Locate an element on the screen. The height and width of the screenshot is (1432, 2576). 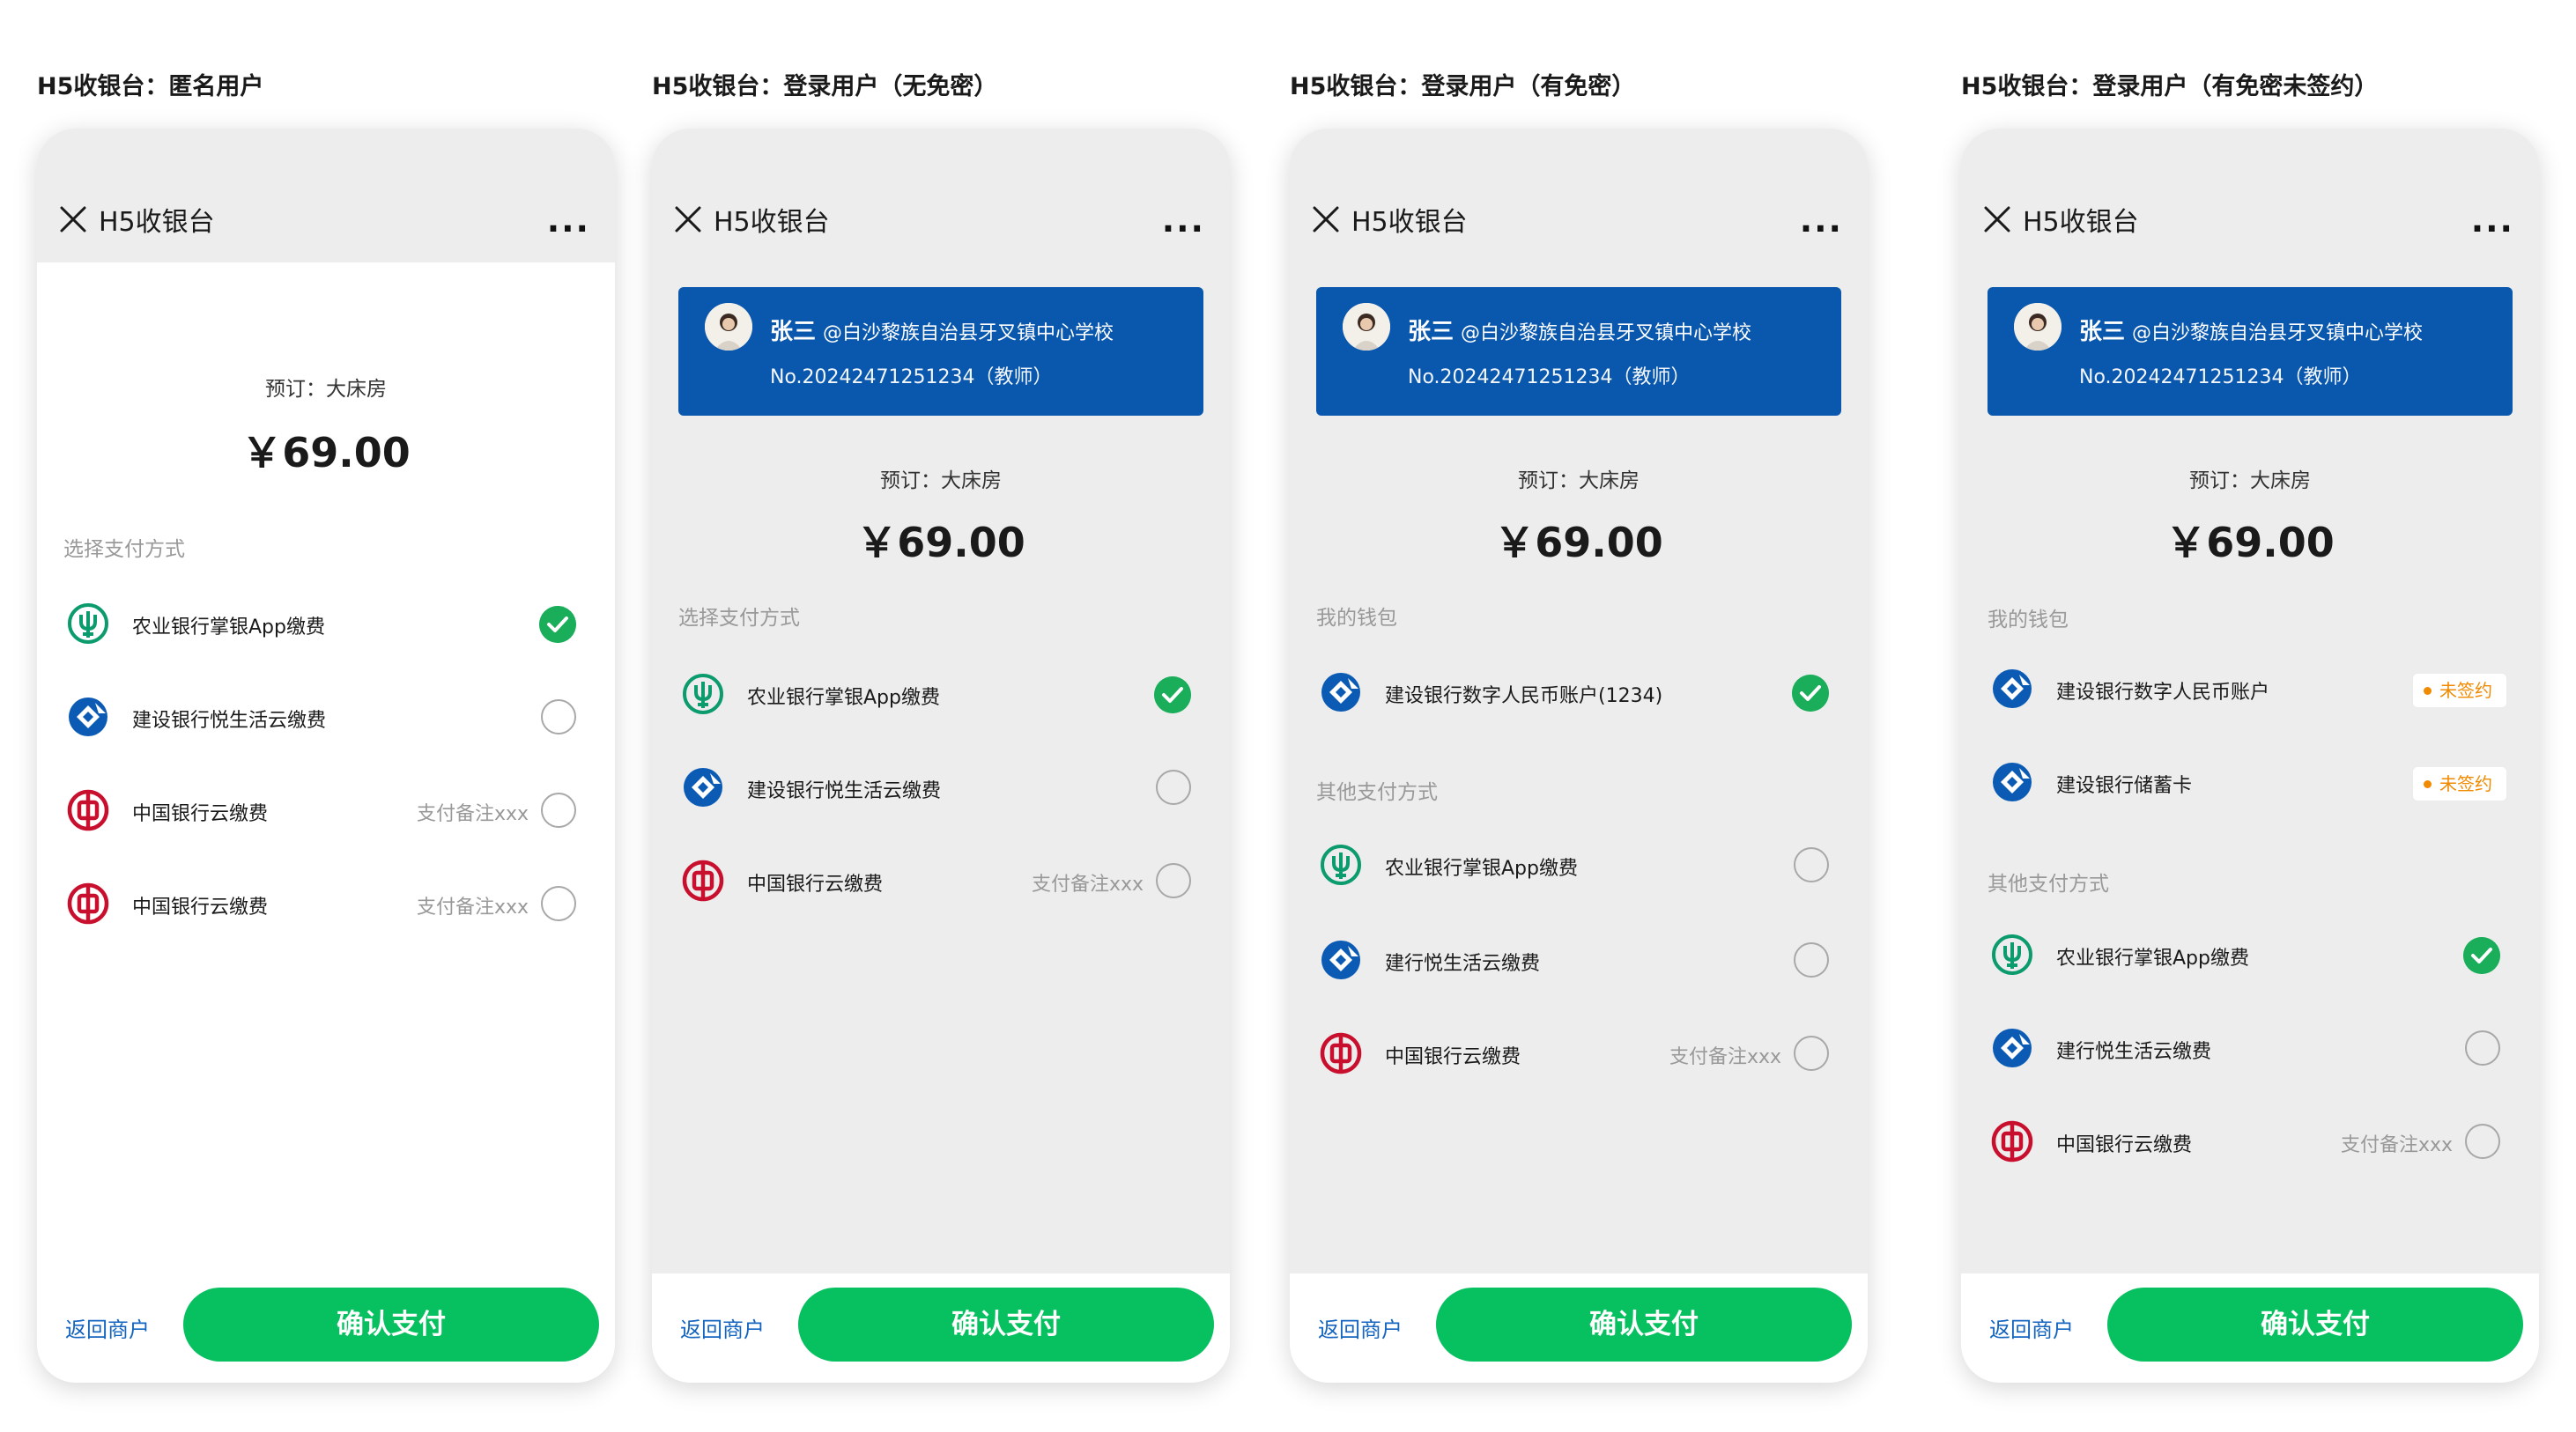
section-label: 选择支付方式 is located at coordinates (124, 549).